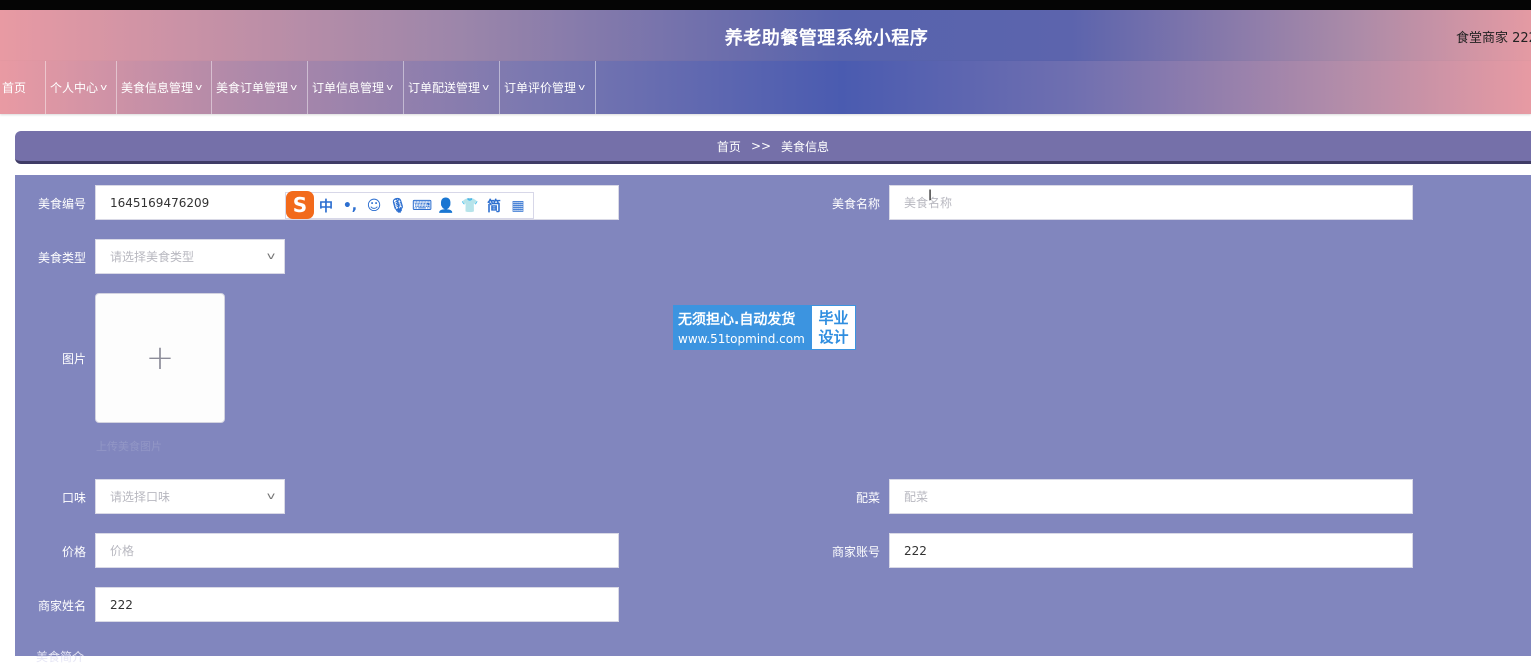 This screenshot has height=665, width=1531. I want to click on text-cursor-icon: I, so click(930, 196).